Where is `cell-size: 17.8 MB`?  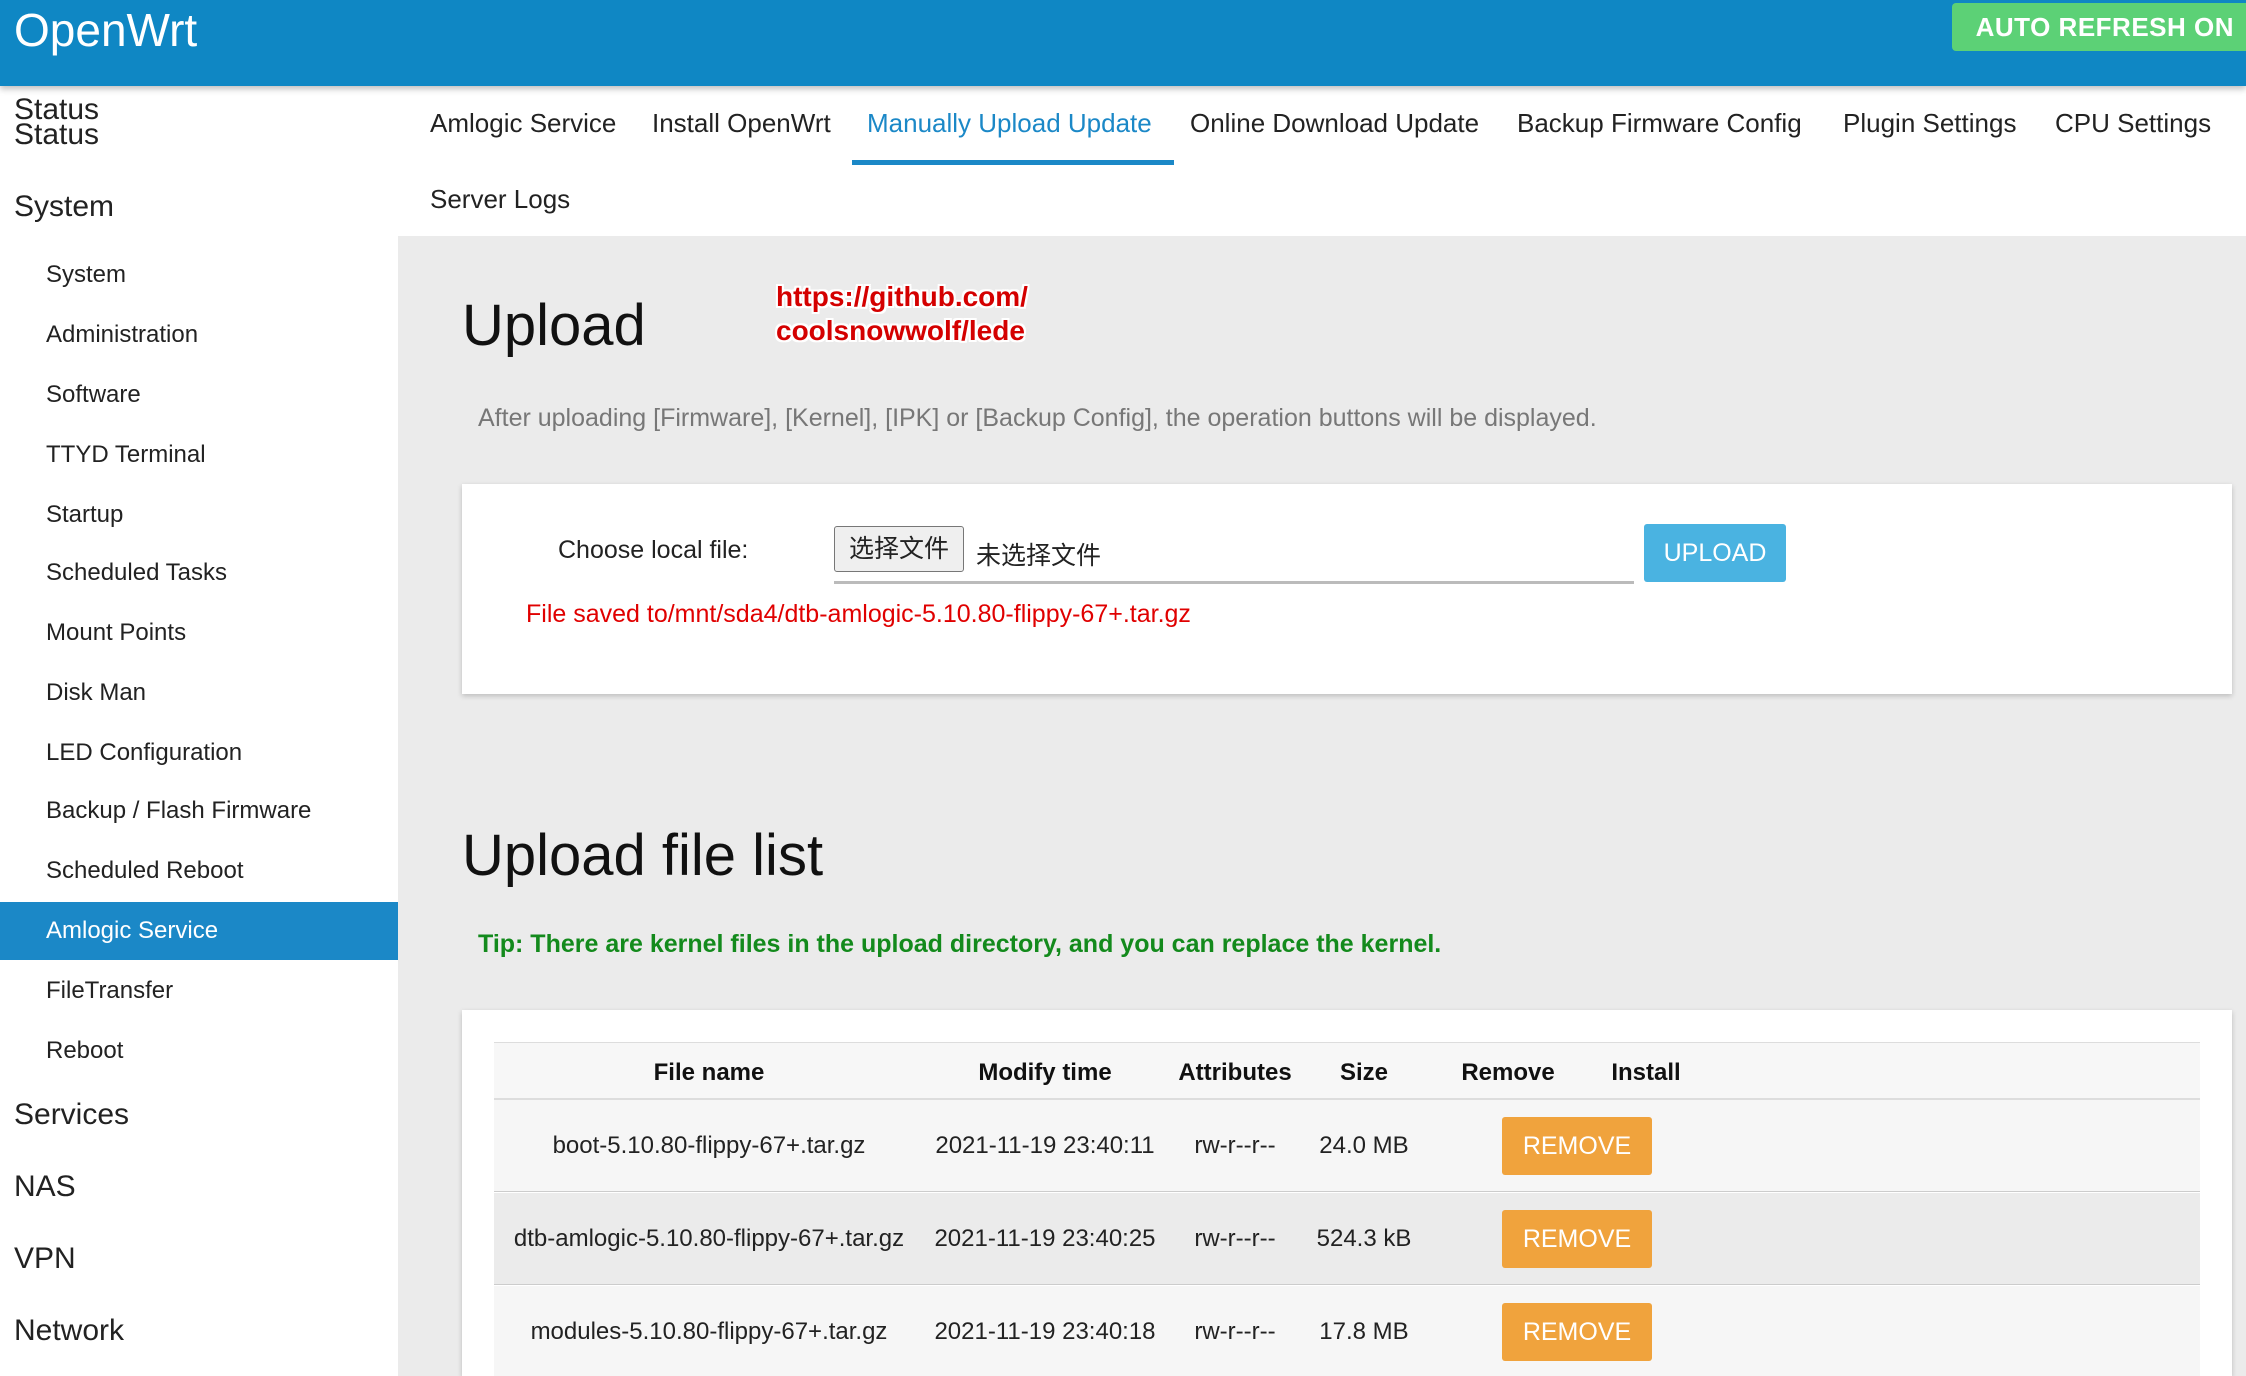 cell-size: 17.8 MB is located at coordinates (1364, 1331).